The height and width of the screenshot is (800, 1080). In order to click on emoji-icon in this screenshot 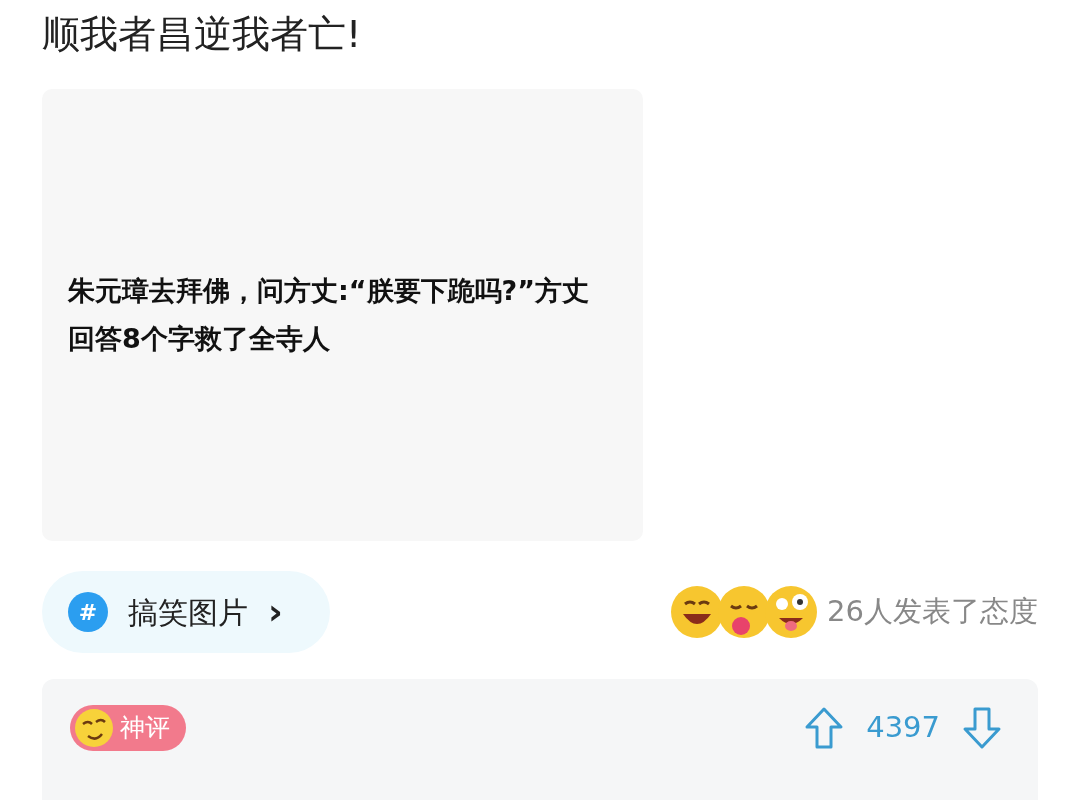, I will do `click(94, 728)`.